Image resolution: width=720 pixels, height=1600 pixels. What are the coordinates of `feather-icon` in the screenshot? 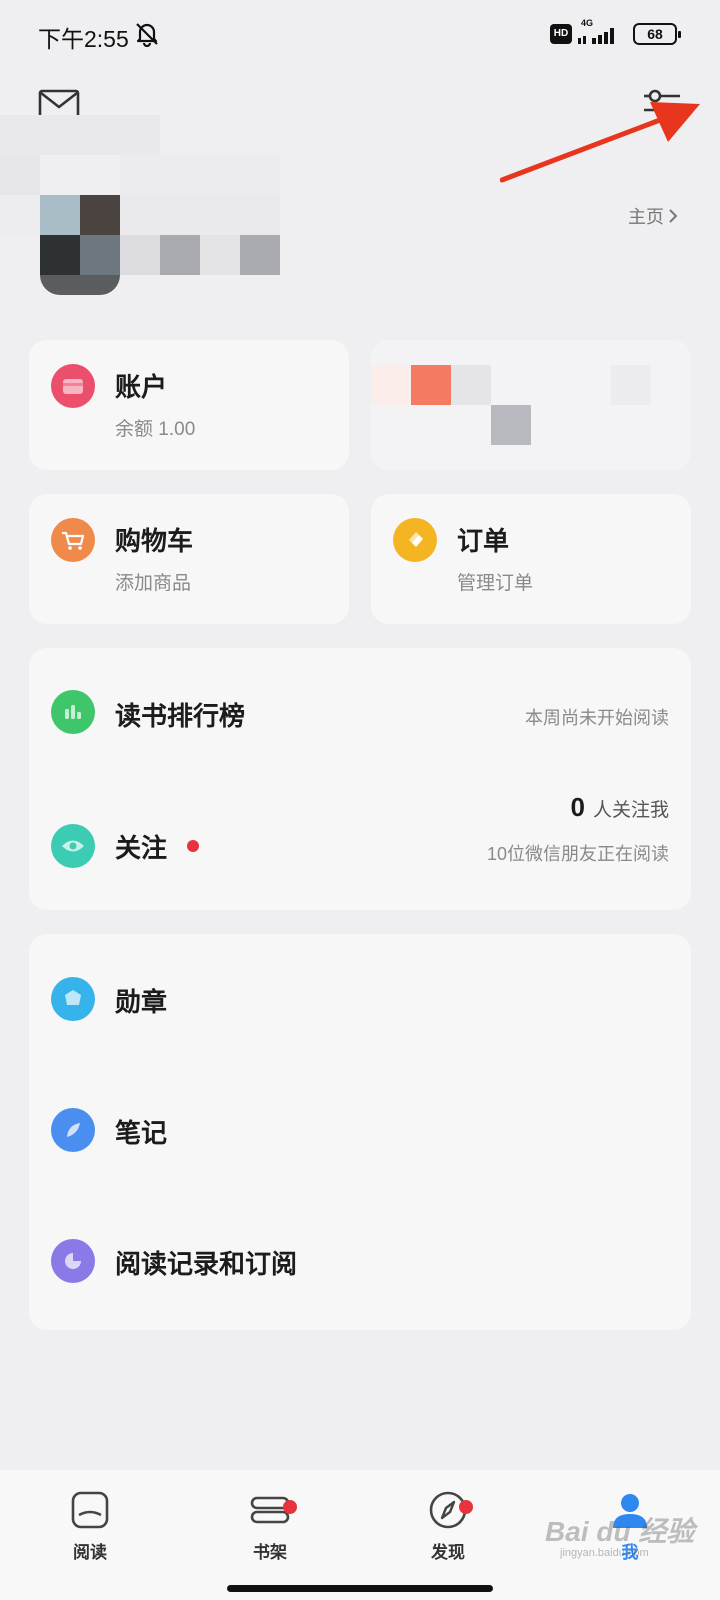 It's located at (73, 1130).